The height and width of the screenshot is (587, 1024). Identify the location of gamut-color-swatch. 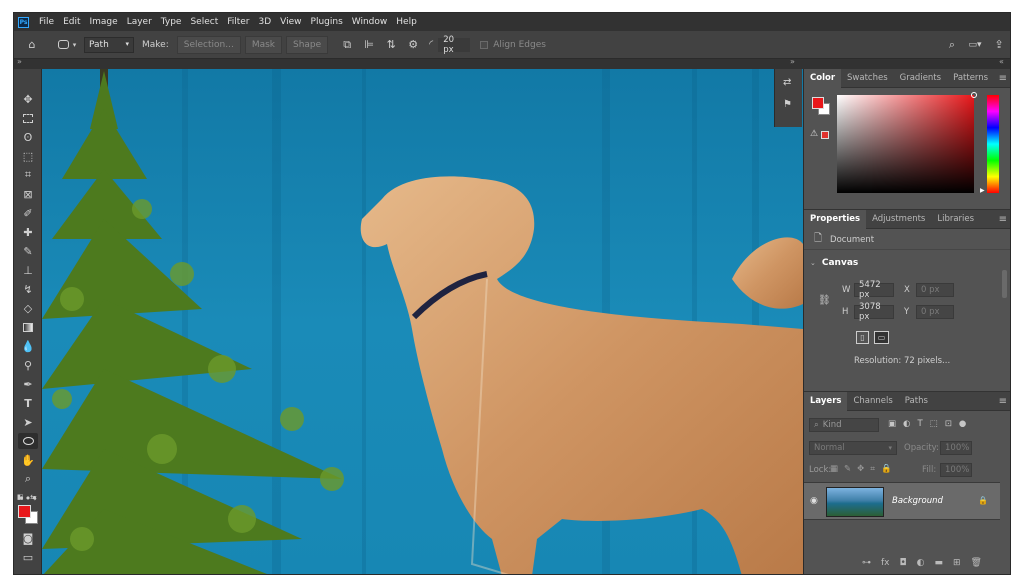
(825, 135).